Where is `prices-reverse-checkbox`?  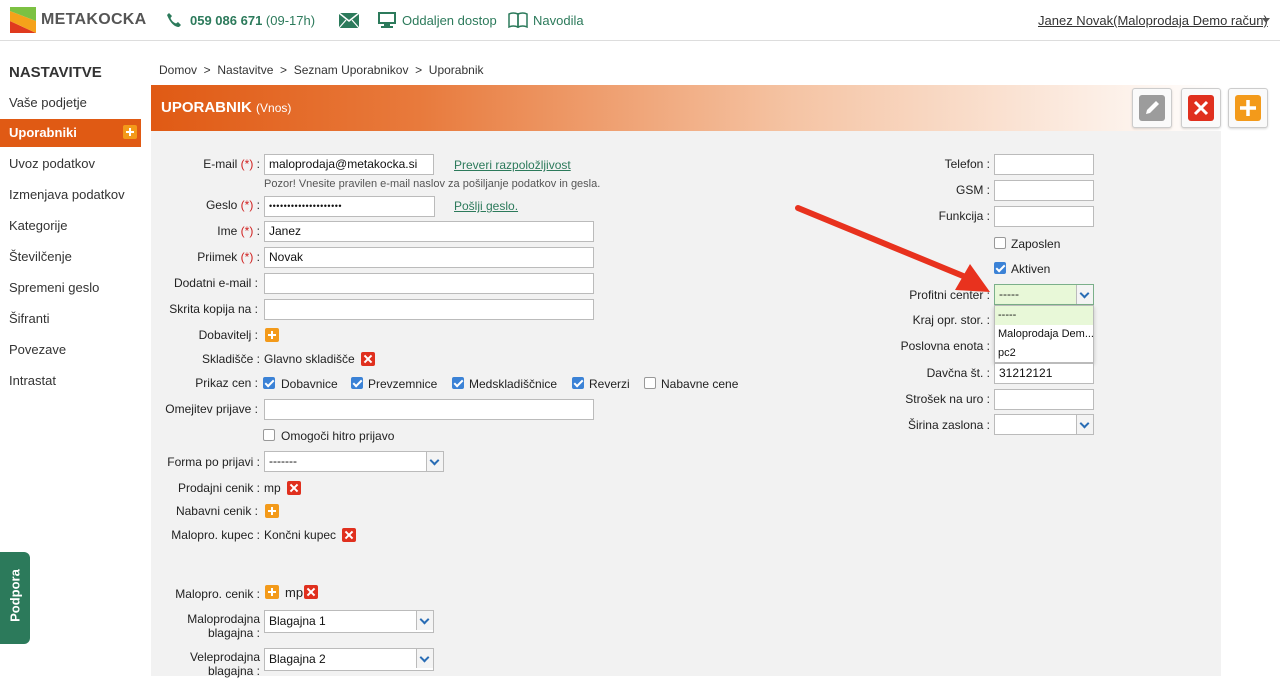 prices-reverse-checkbox is located at coordinates (578, 383).